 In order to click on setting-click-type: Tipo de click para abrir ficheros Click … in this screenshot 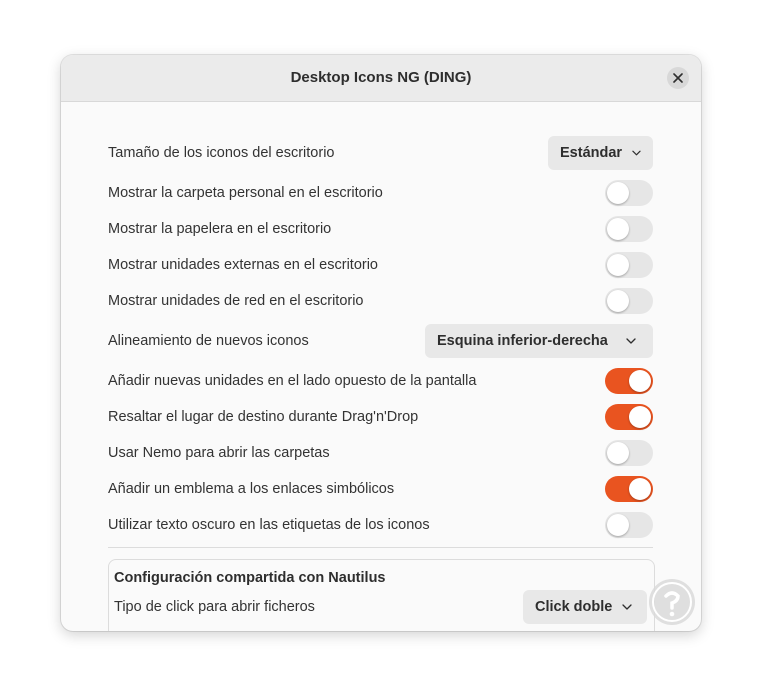, I will do `click(380, 607)`.